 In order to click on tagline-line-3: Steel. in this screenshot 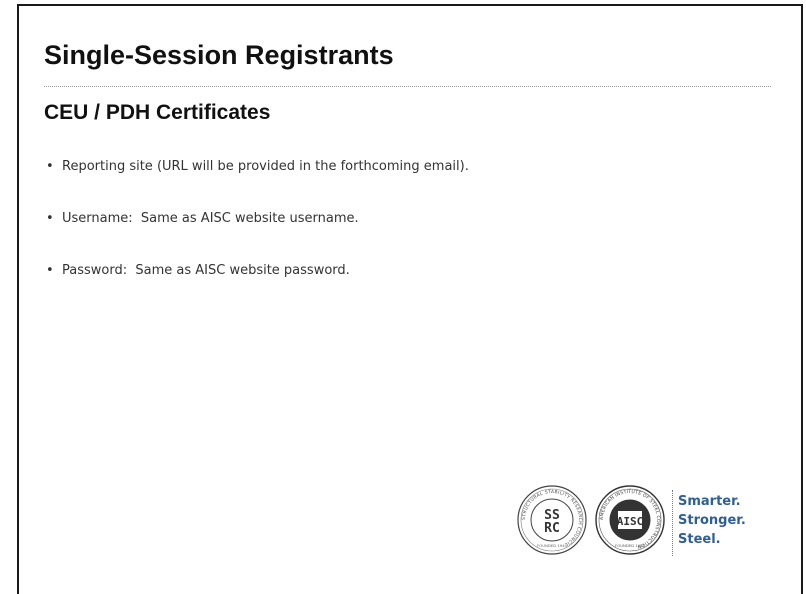, I will do `click(699, 539)`.